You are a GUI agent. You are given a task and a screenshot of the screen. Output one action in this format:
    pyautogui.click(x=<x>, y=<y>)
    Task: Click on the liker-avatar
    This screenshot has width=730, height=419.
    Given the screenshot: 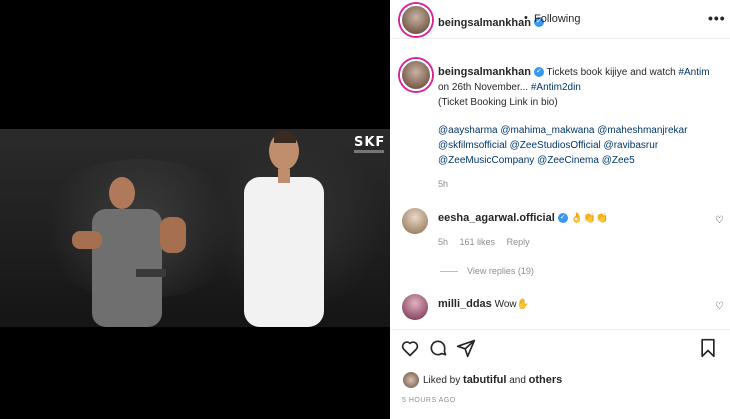 What is the action you would take?
    pyautogui.click(x=411, y=380)
    